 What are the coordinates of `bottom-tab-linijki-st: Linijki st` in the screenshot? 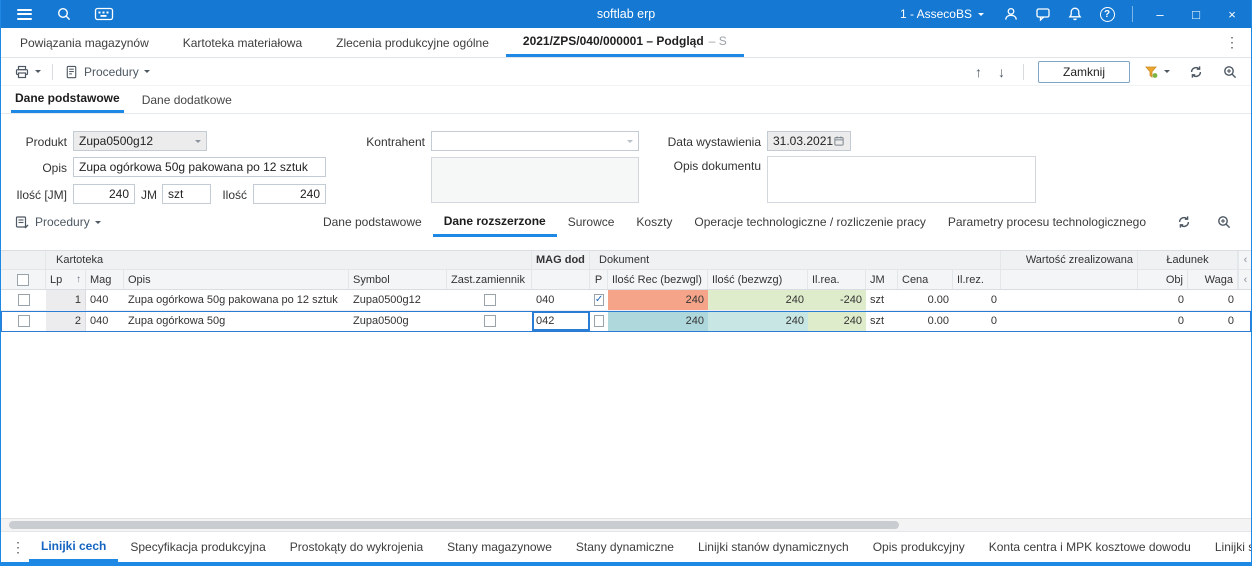 It's located at (1227, 547).